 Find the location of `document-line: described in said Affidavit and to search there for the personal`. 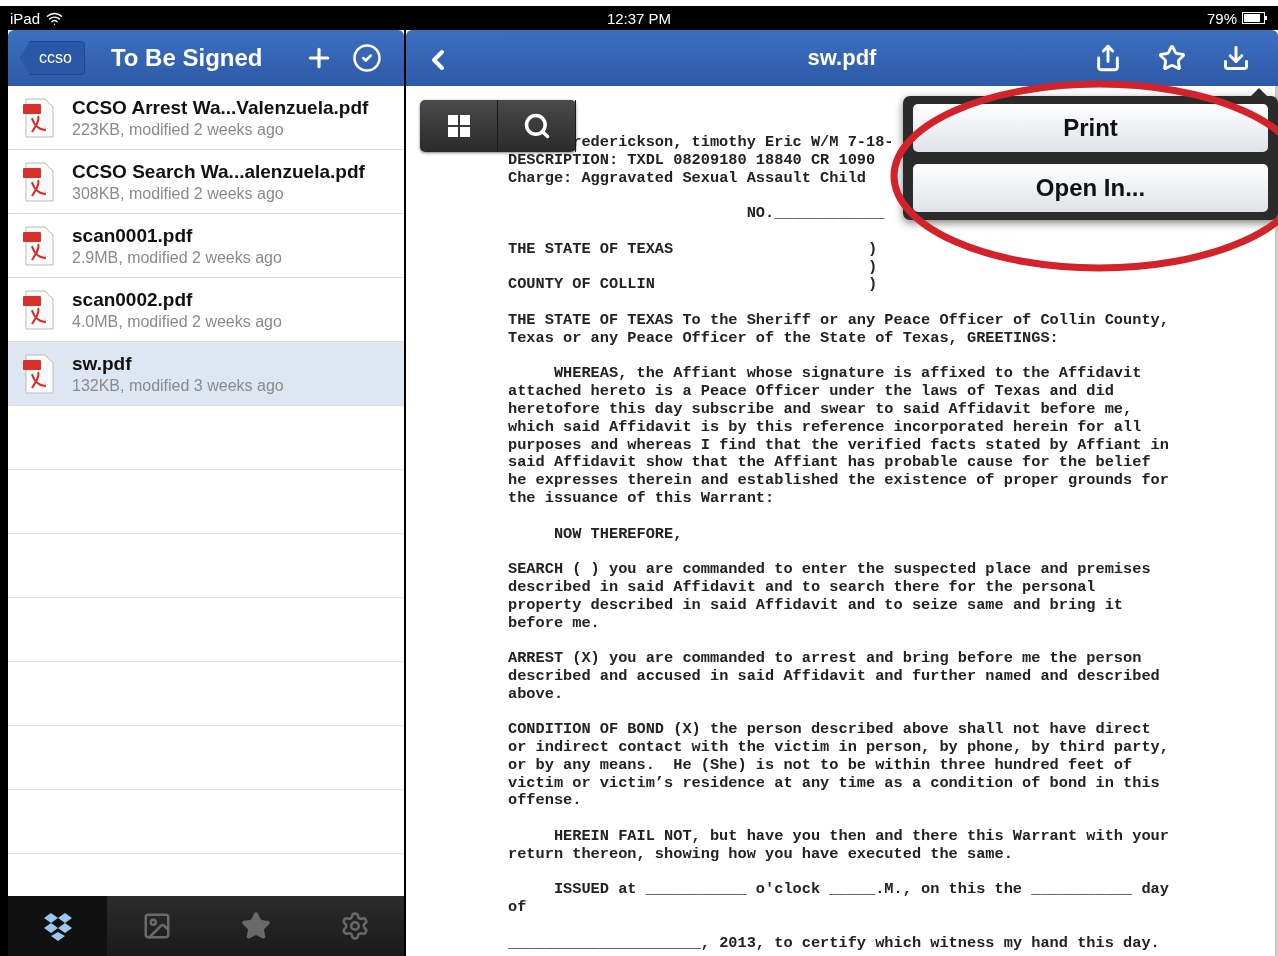

document-line: described in said Affidavit and to search there for the personal is located at coordinates (802, 587).